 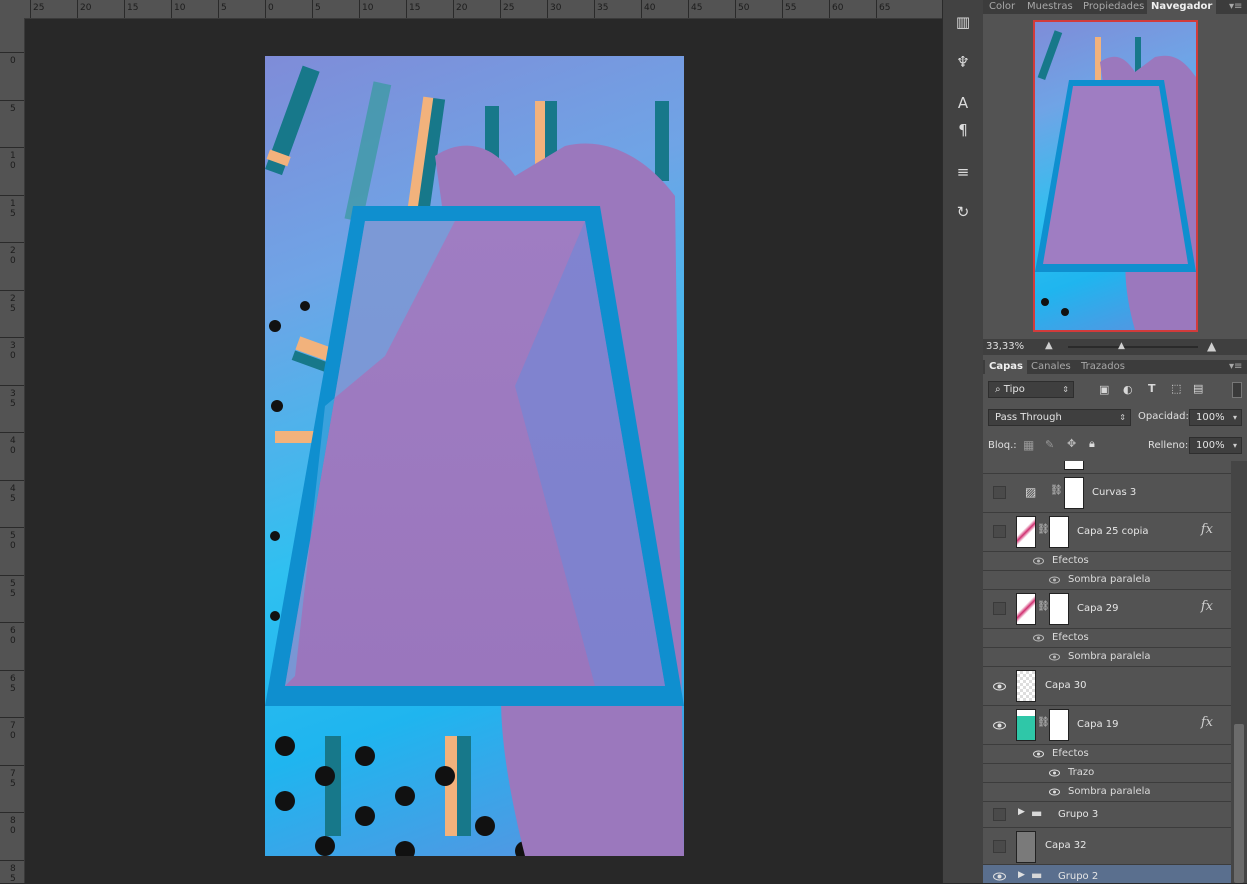 What do you see at coordinates (1176, 388) in the screenshot?
I see `filter-shape-icon: ⬚` at bounding box center [1176, 388].